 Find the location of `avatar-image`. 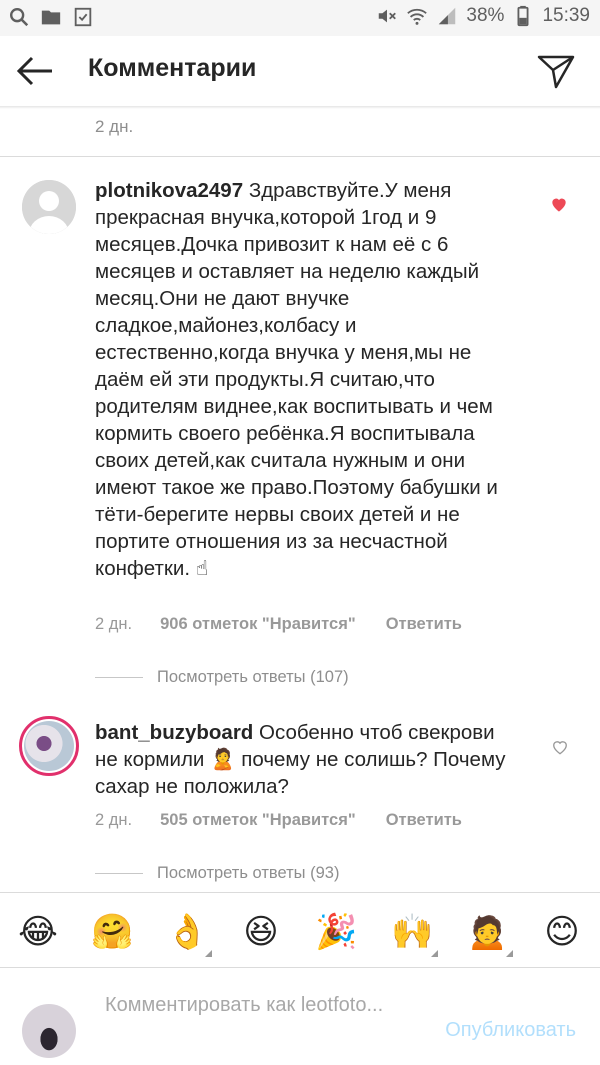

avatar-image is located at coordinates (49, 746).